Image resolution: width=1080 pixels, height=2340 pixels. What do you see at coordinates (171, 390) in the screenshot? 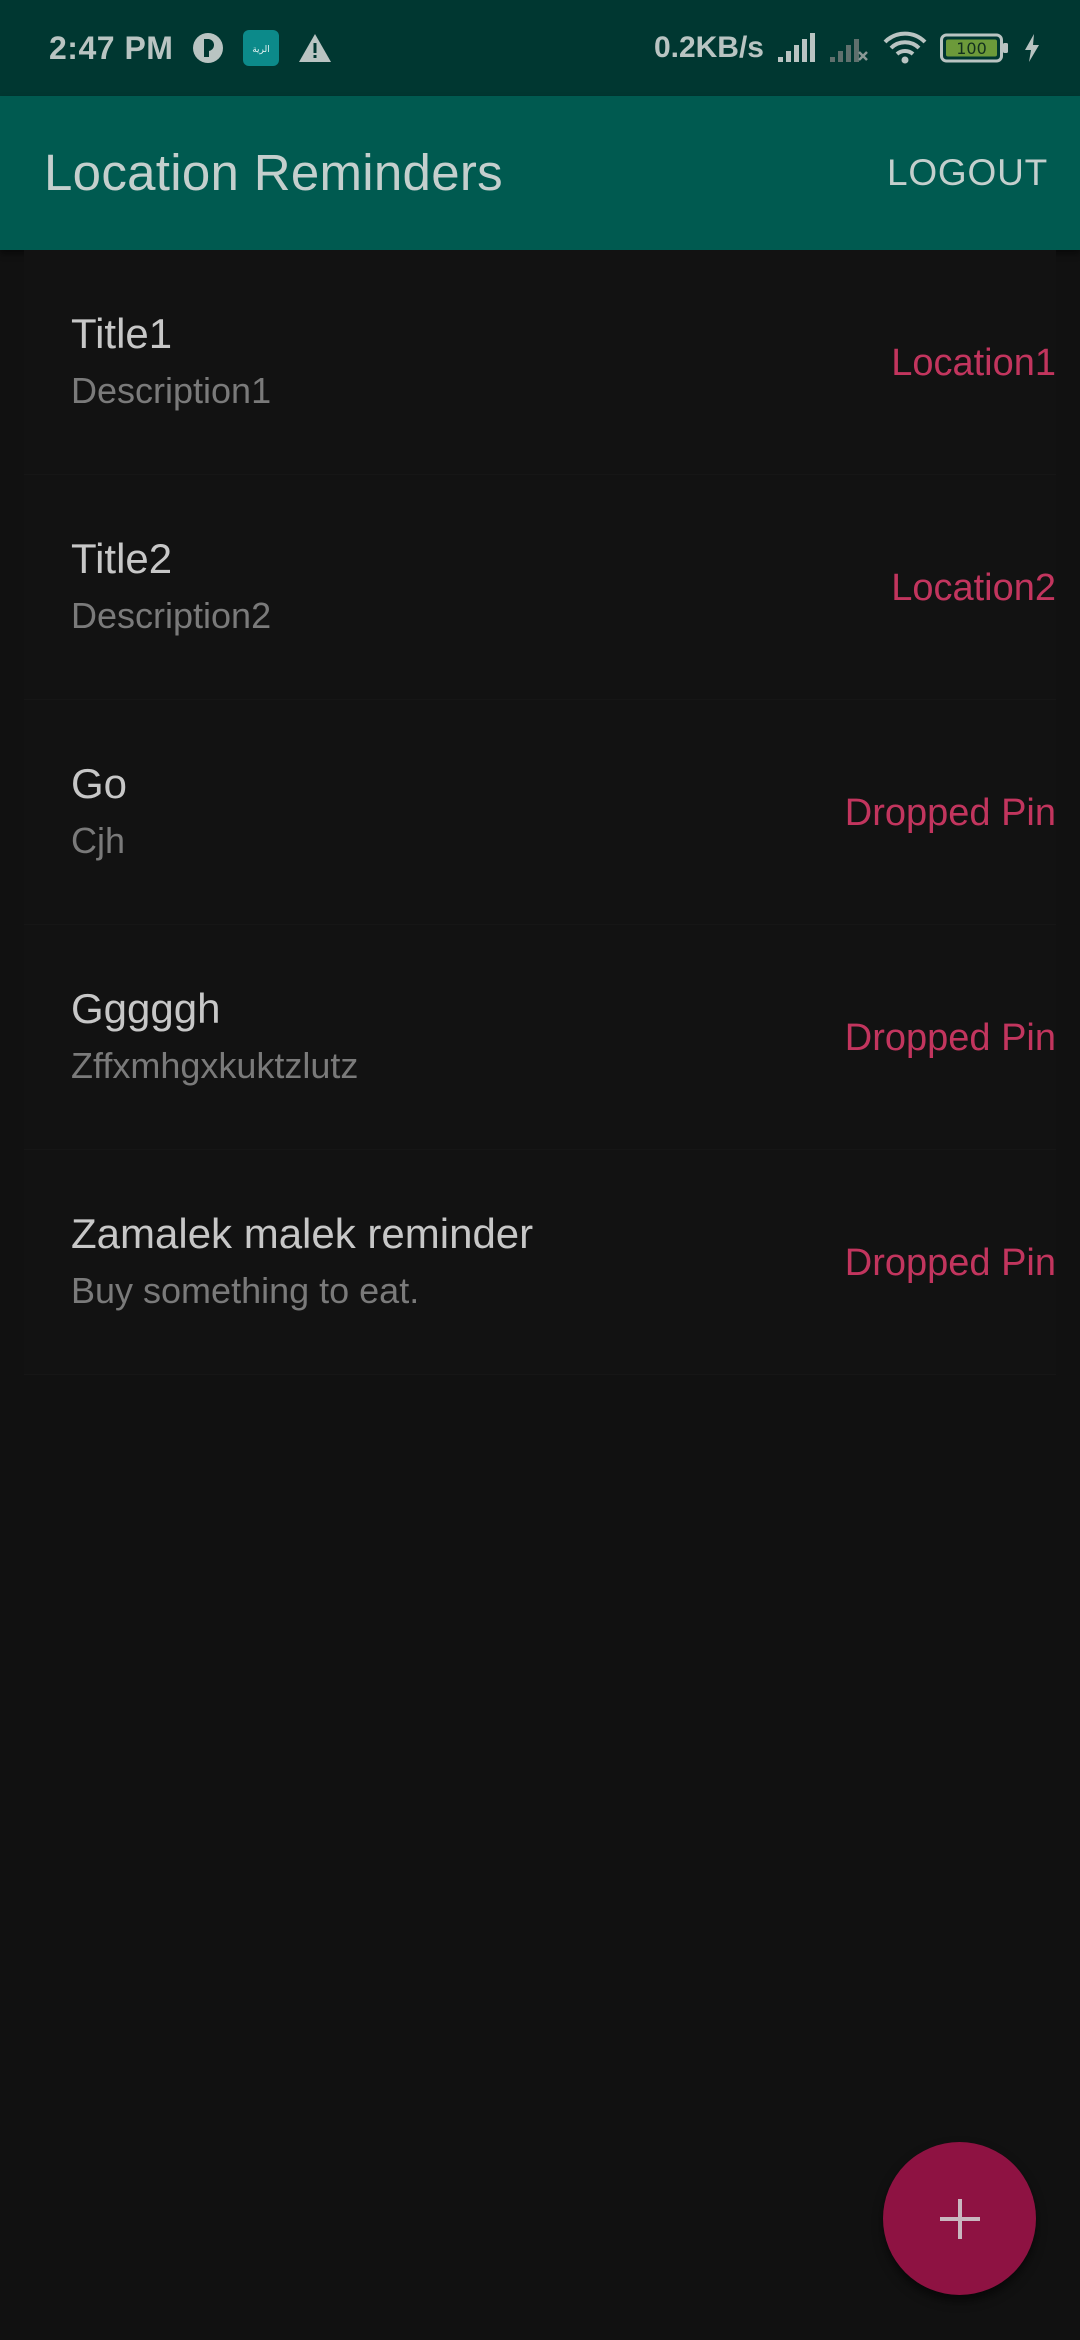
I see `reminder-description: Description1` at bounding box center [171, 390].